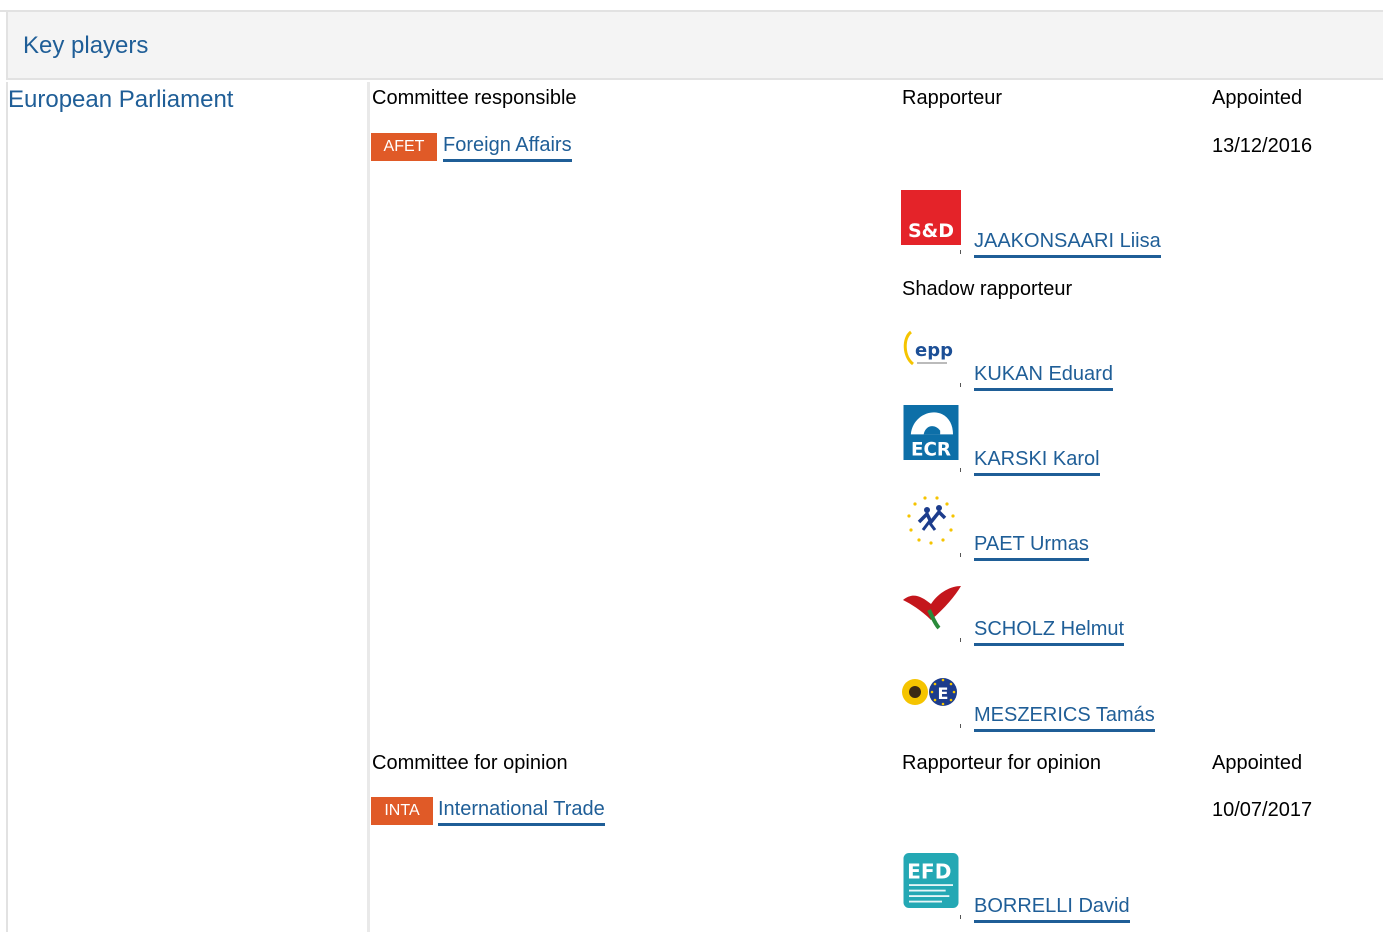 The width and height of the screenshot is (1383, 932). Describe the element at coordinates (1064, 717) in the screenshot. I see `shadow-rapporteur-link: MESZERICS Tamás` at that location.